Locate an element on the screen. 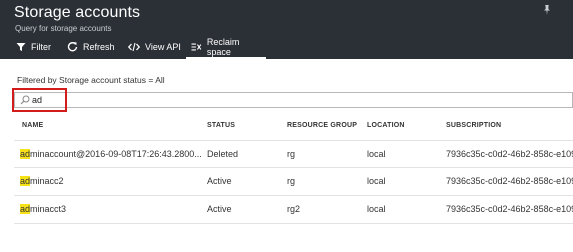 The height and width of the screenshot is (252, 573). search-input is located at coordinates (182, 100).